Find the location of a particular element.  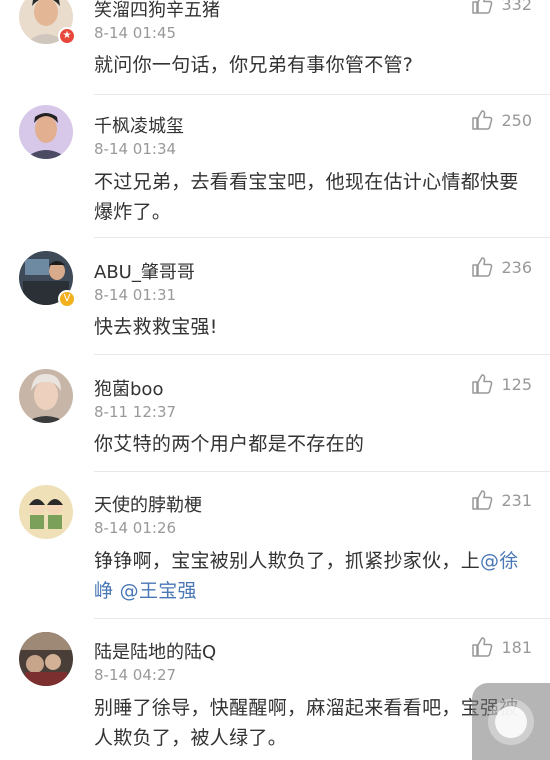

comment-username: 狍菌boo is located at coordinates (128, 388).